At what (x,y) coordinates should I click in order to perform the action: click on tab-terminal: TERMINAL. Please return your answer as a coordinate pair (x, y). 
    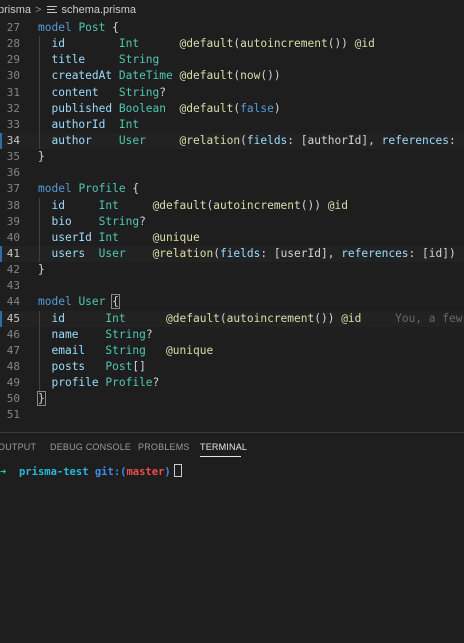
    Looking at the image, I should click on (223, 447).